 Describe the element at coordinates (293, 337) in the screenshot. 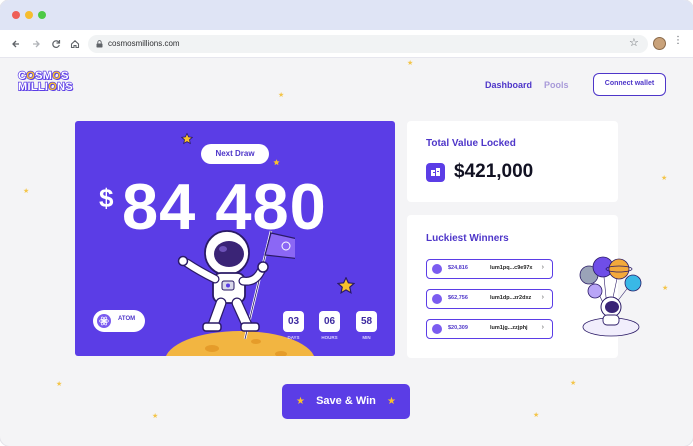

I see `countdown-days-unit: DAYS` at that location.